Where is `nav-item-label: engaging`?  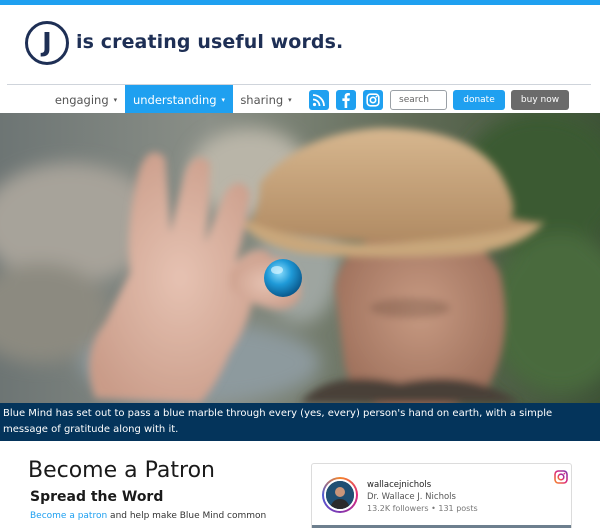
nav-item-label: engaging is located at coordinates (81, 99).